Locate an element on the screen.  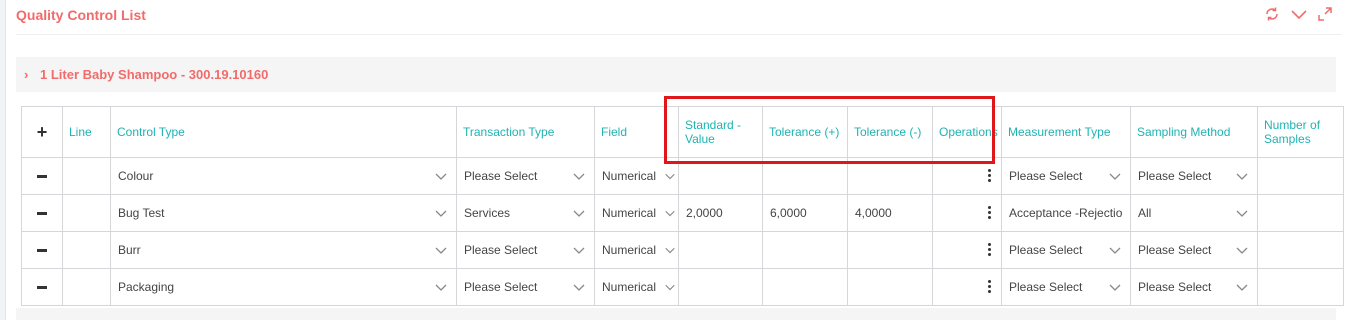
measurement-type-value: Acceptance -Rejectio is located at coordinates (1066, 213).